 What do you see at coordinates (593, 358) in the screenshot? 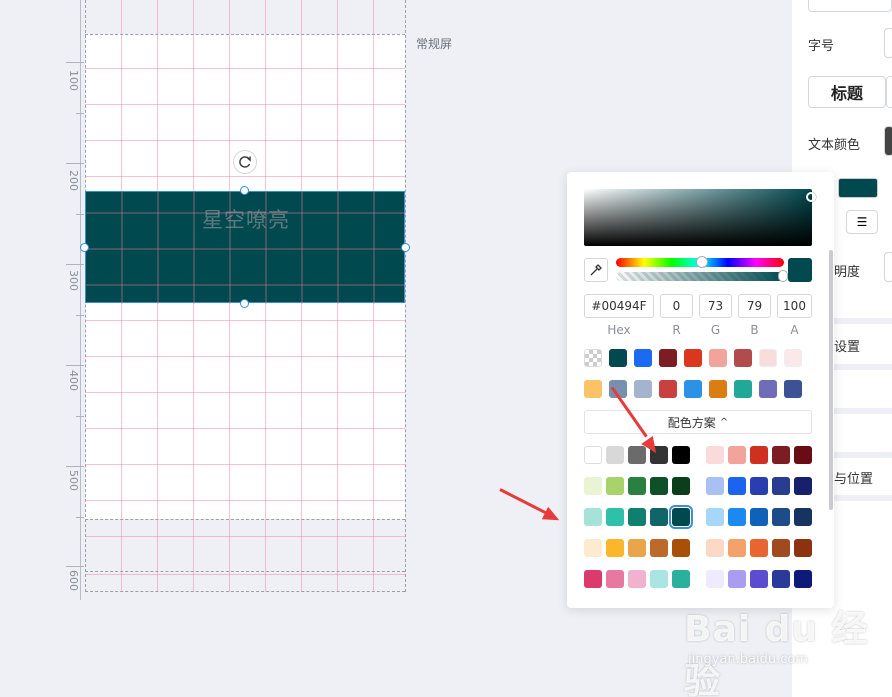
I see `transparent-swatch` at bounding box center [593, 358].